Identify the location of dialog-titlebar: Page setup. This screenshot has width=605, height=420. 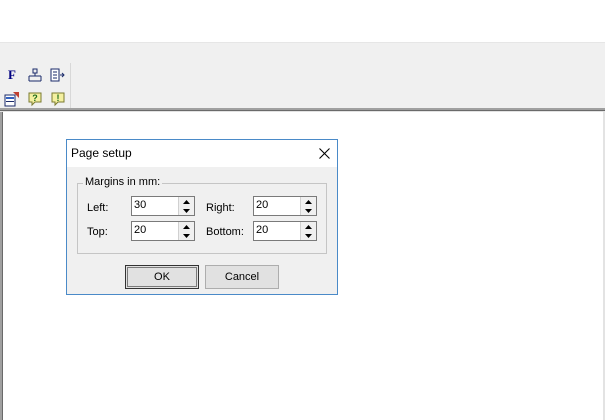
(202, 153).